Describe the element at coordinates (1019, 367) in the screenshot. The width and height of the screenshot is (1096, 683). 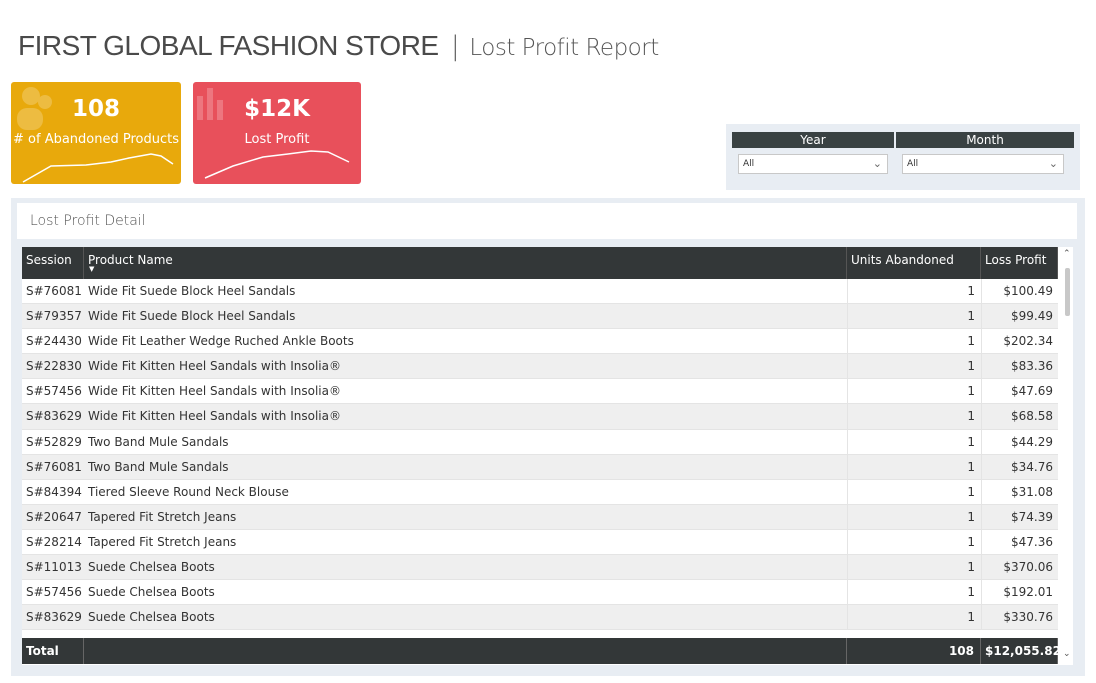
I see `loss-profit-cell: $83.36` at that location.